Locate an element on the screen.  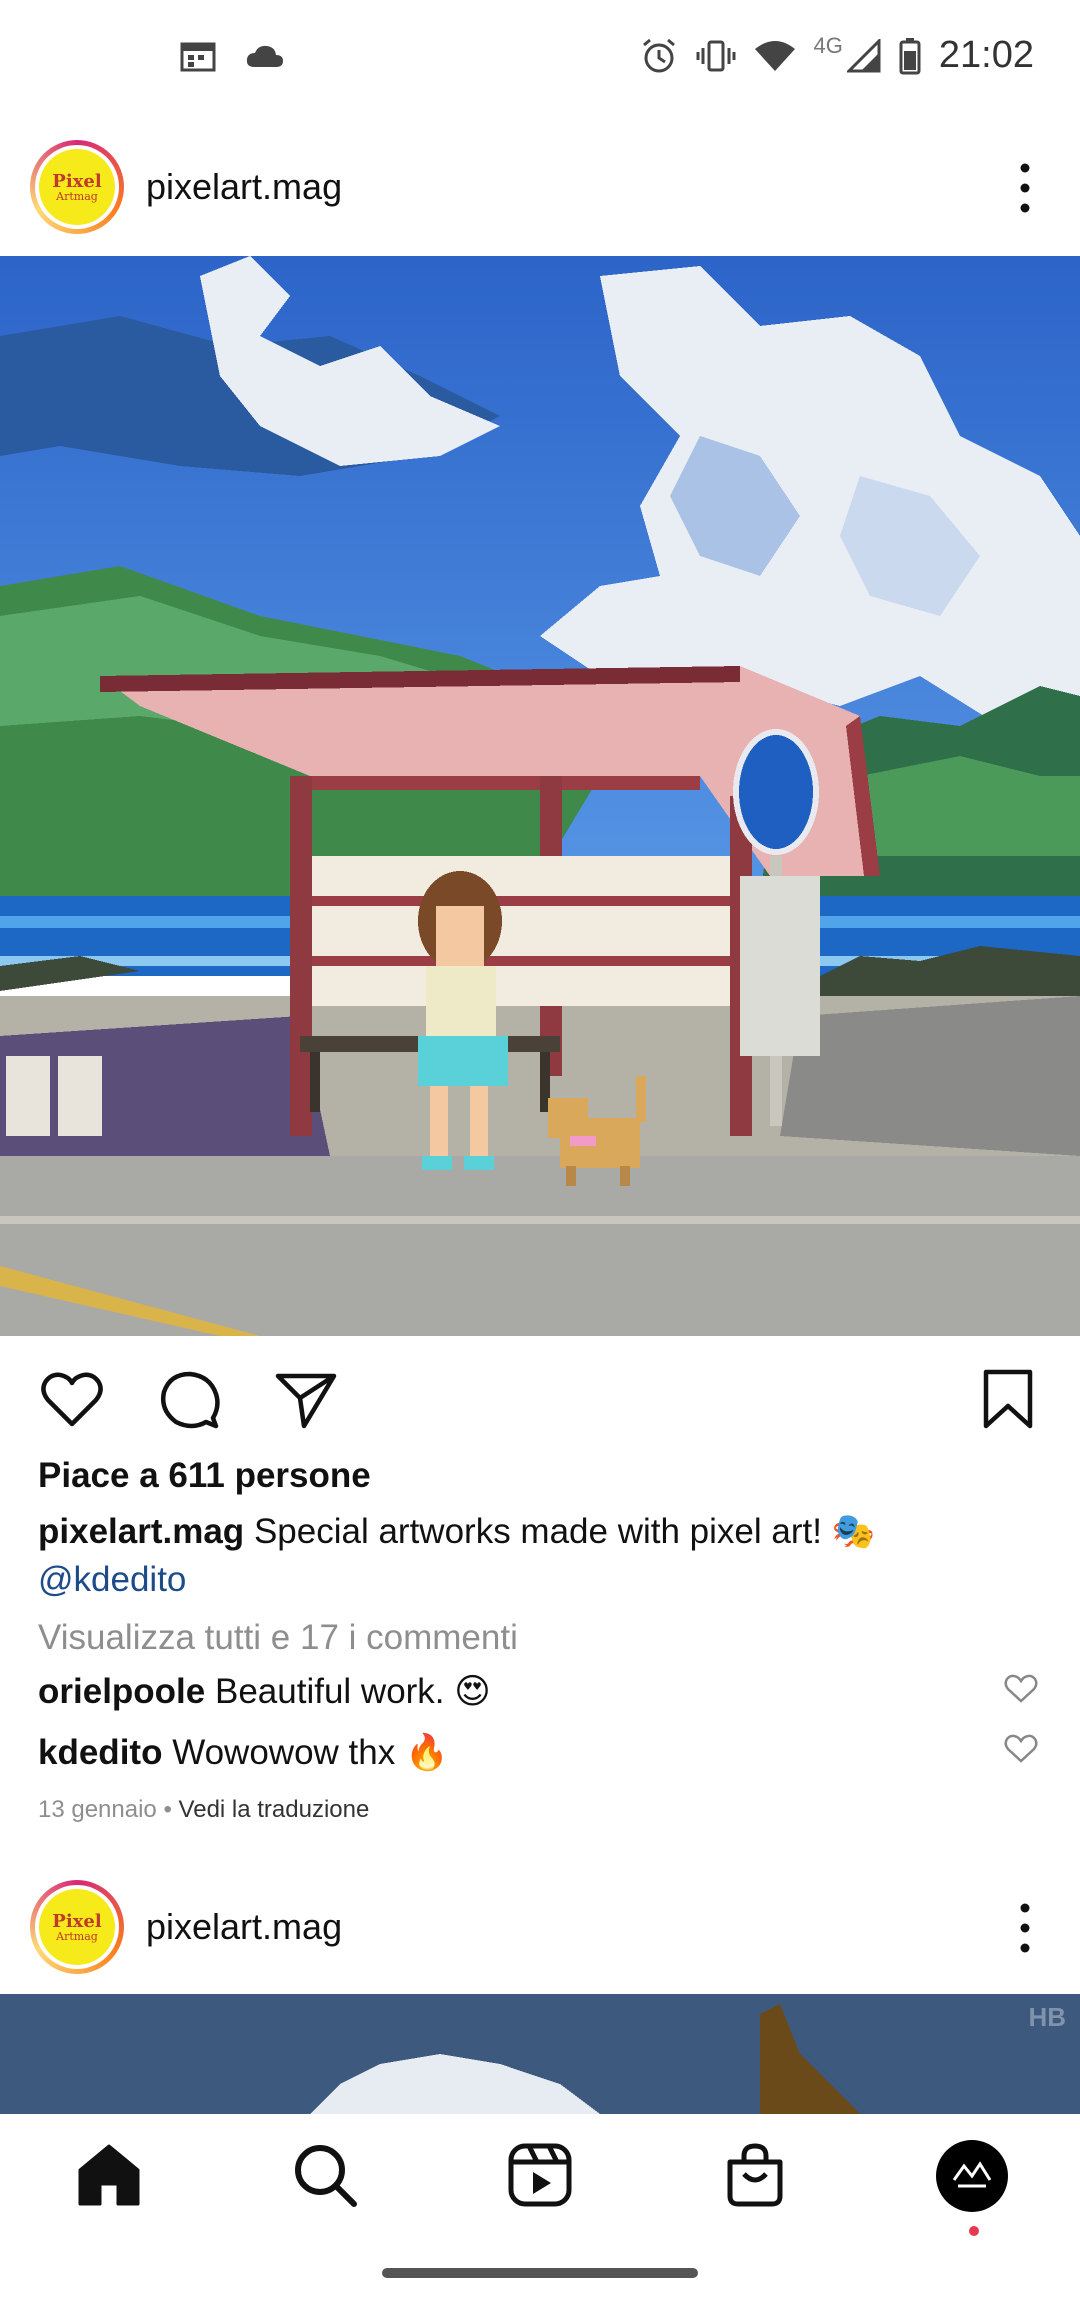
post-date: 13 gennaio • Vedi la traduzione is located at coordinates (203, 1810).